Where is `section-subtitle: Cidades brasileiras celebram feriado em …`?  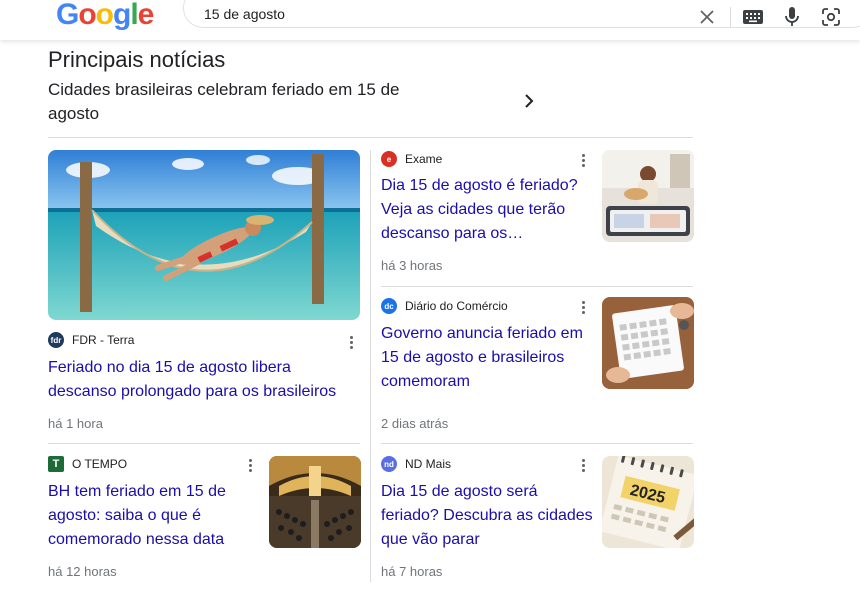 section-subtitle: Cidades brasileiras celebram feriado em … is located at coordinates (228, 102).